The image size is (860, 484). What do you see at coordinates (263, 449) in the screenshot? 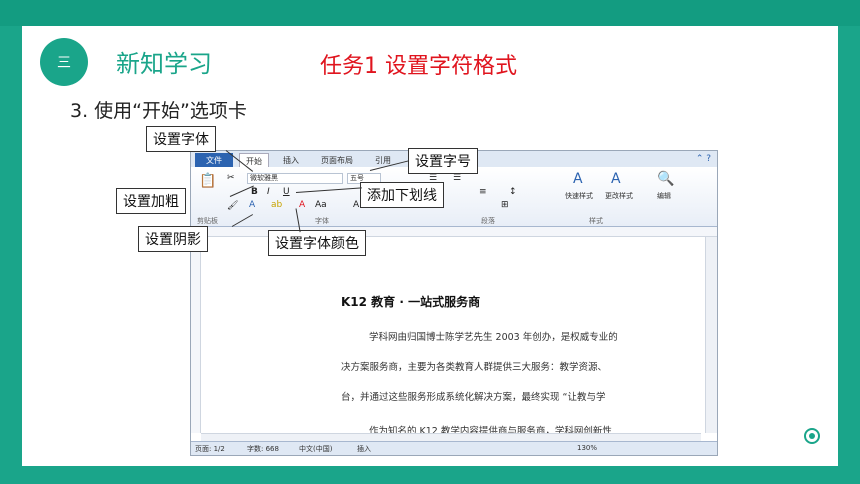
I see `status-words: 字数: 668` at bounding box center [263, 449].